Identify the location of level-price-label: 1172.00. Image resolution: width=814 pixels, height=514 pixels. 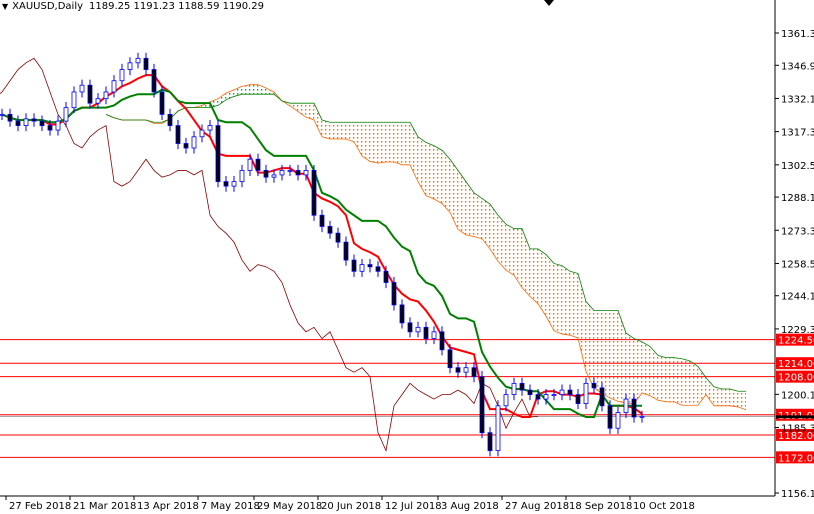
(796, 458).